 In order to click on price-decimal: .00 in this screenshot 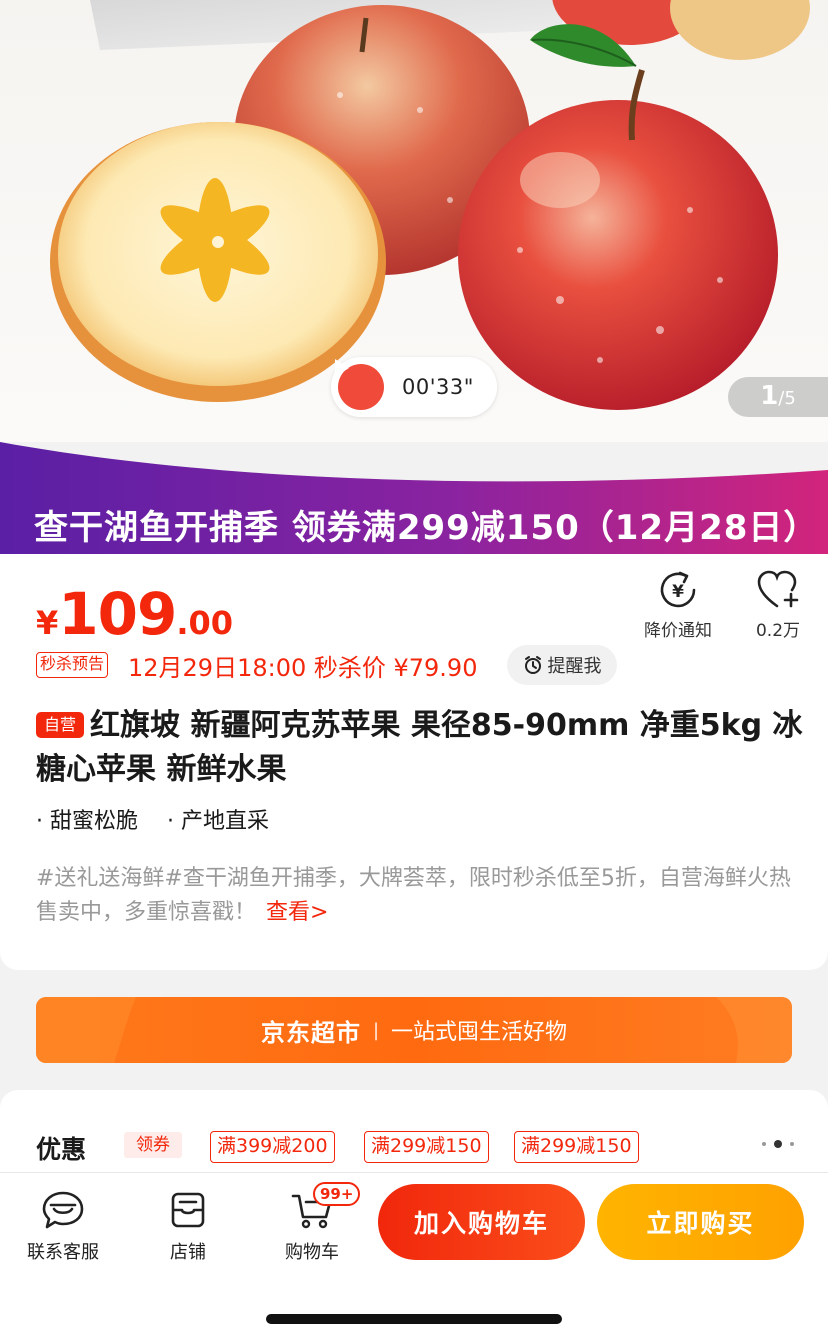, I will do `click(205, 623)`.